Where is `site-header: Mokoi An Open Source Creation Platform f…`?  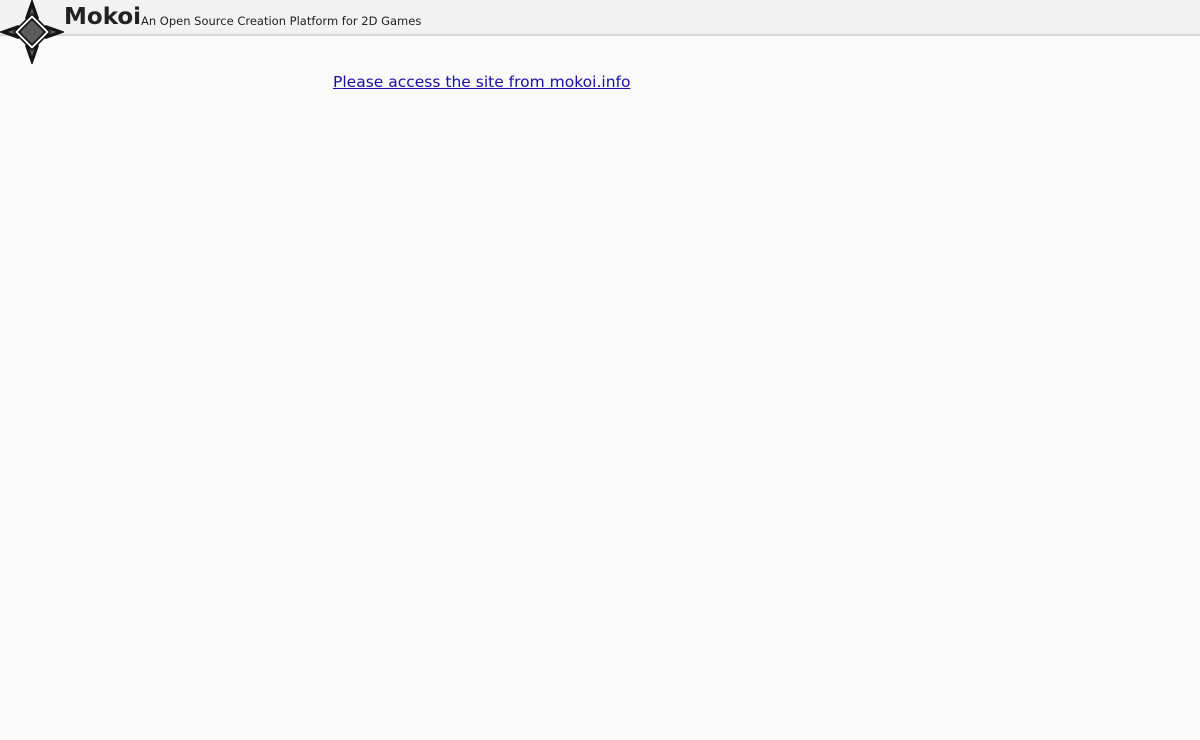
site-header: Mokoi An Open Source Creation Platform f… is located at coordinates (600, 18).